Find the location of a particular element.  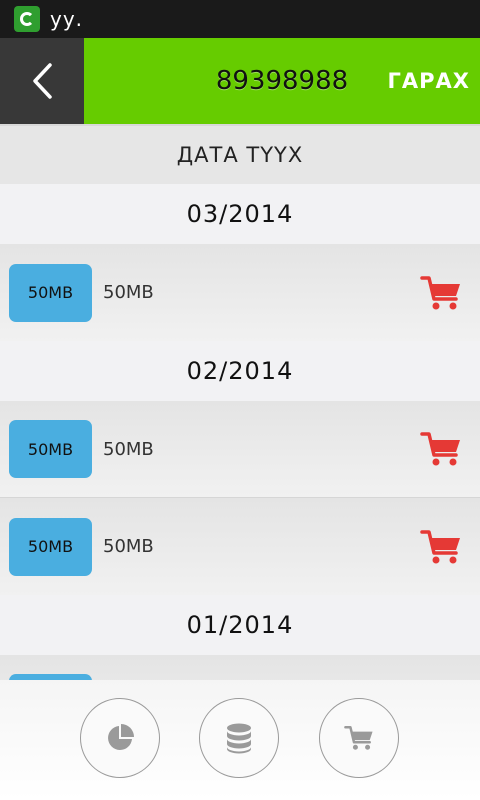

back-button is located at coordinates (42, 81).